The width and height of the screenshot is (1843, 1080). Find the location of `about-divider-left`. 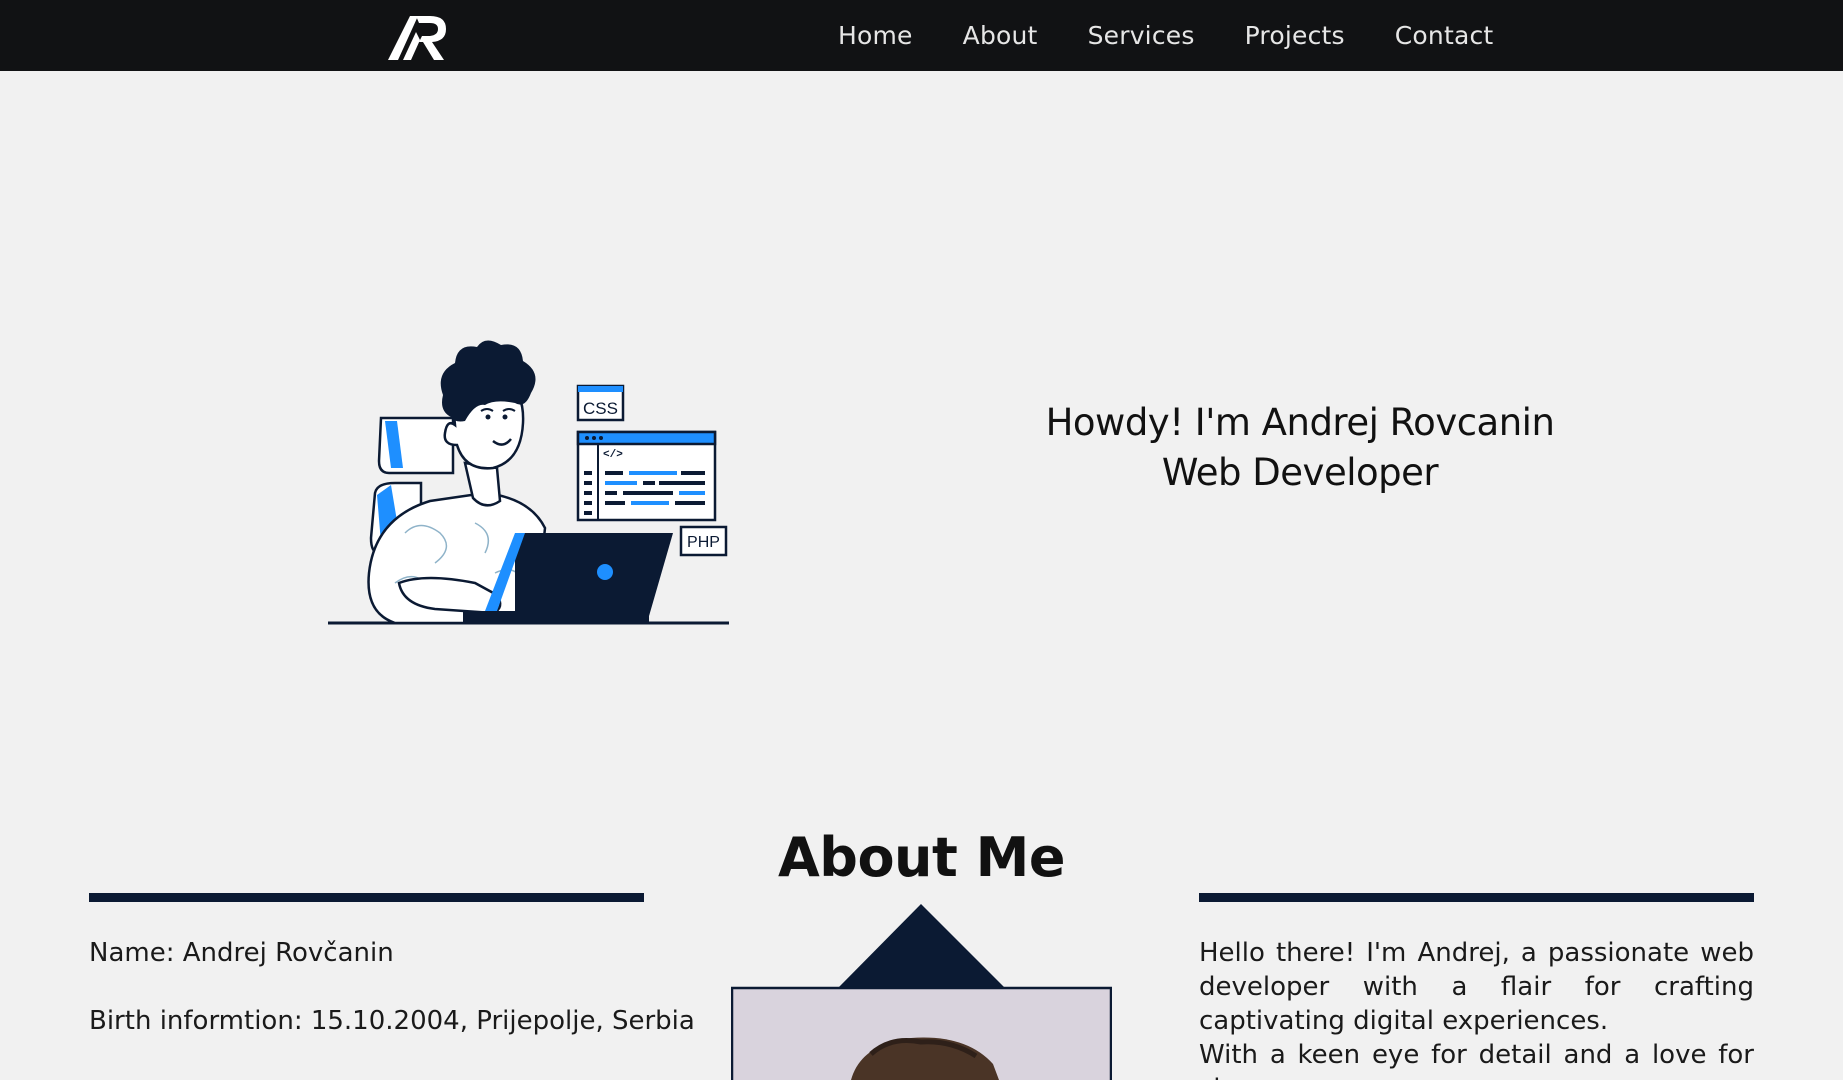

about-divider-left is located at coordinates (366, 897).